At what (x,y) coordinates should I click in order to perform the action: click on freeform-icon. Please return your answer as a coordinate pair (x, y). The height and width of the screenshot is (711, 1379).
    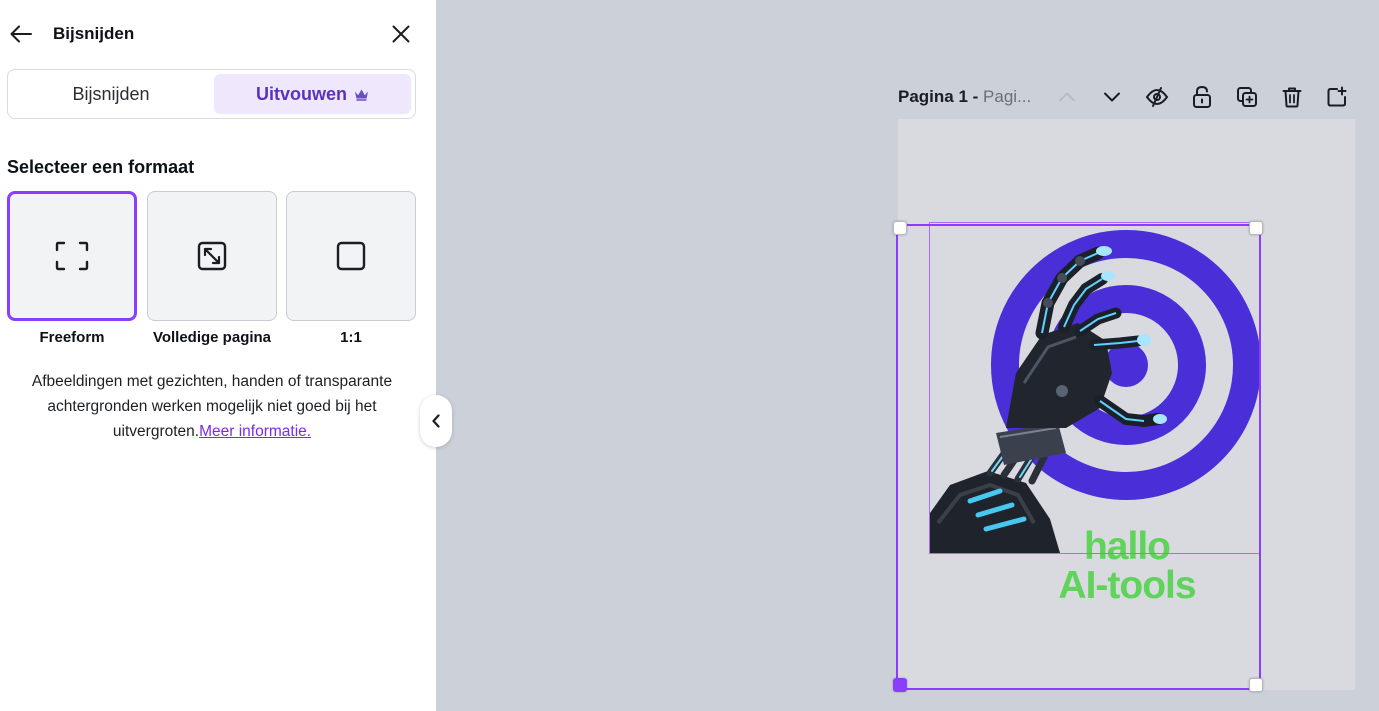
    Looking at the image, I should click on (72, 256).